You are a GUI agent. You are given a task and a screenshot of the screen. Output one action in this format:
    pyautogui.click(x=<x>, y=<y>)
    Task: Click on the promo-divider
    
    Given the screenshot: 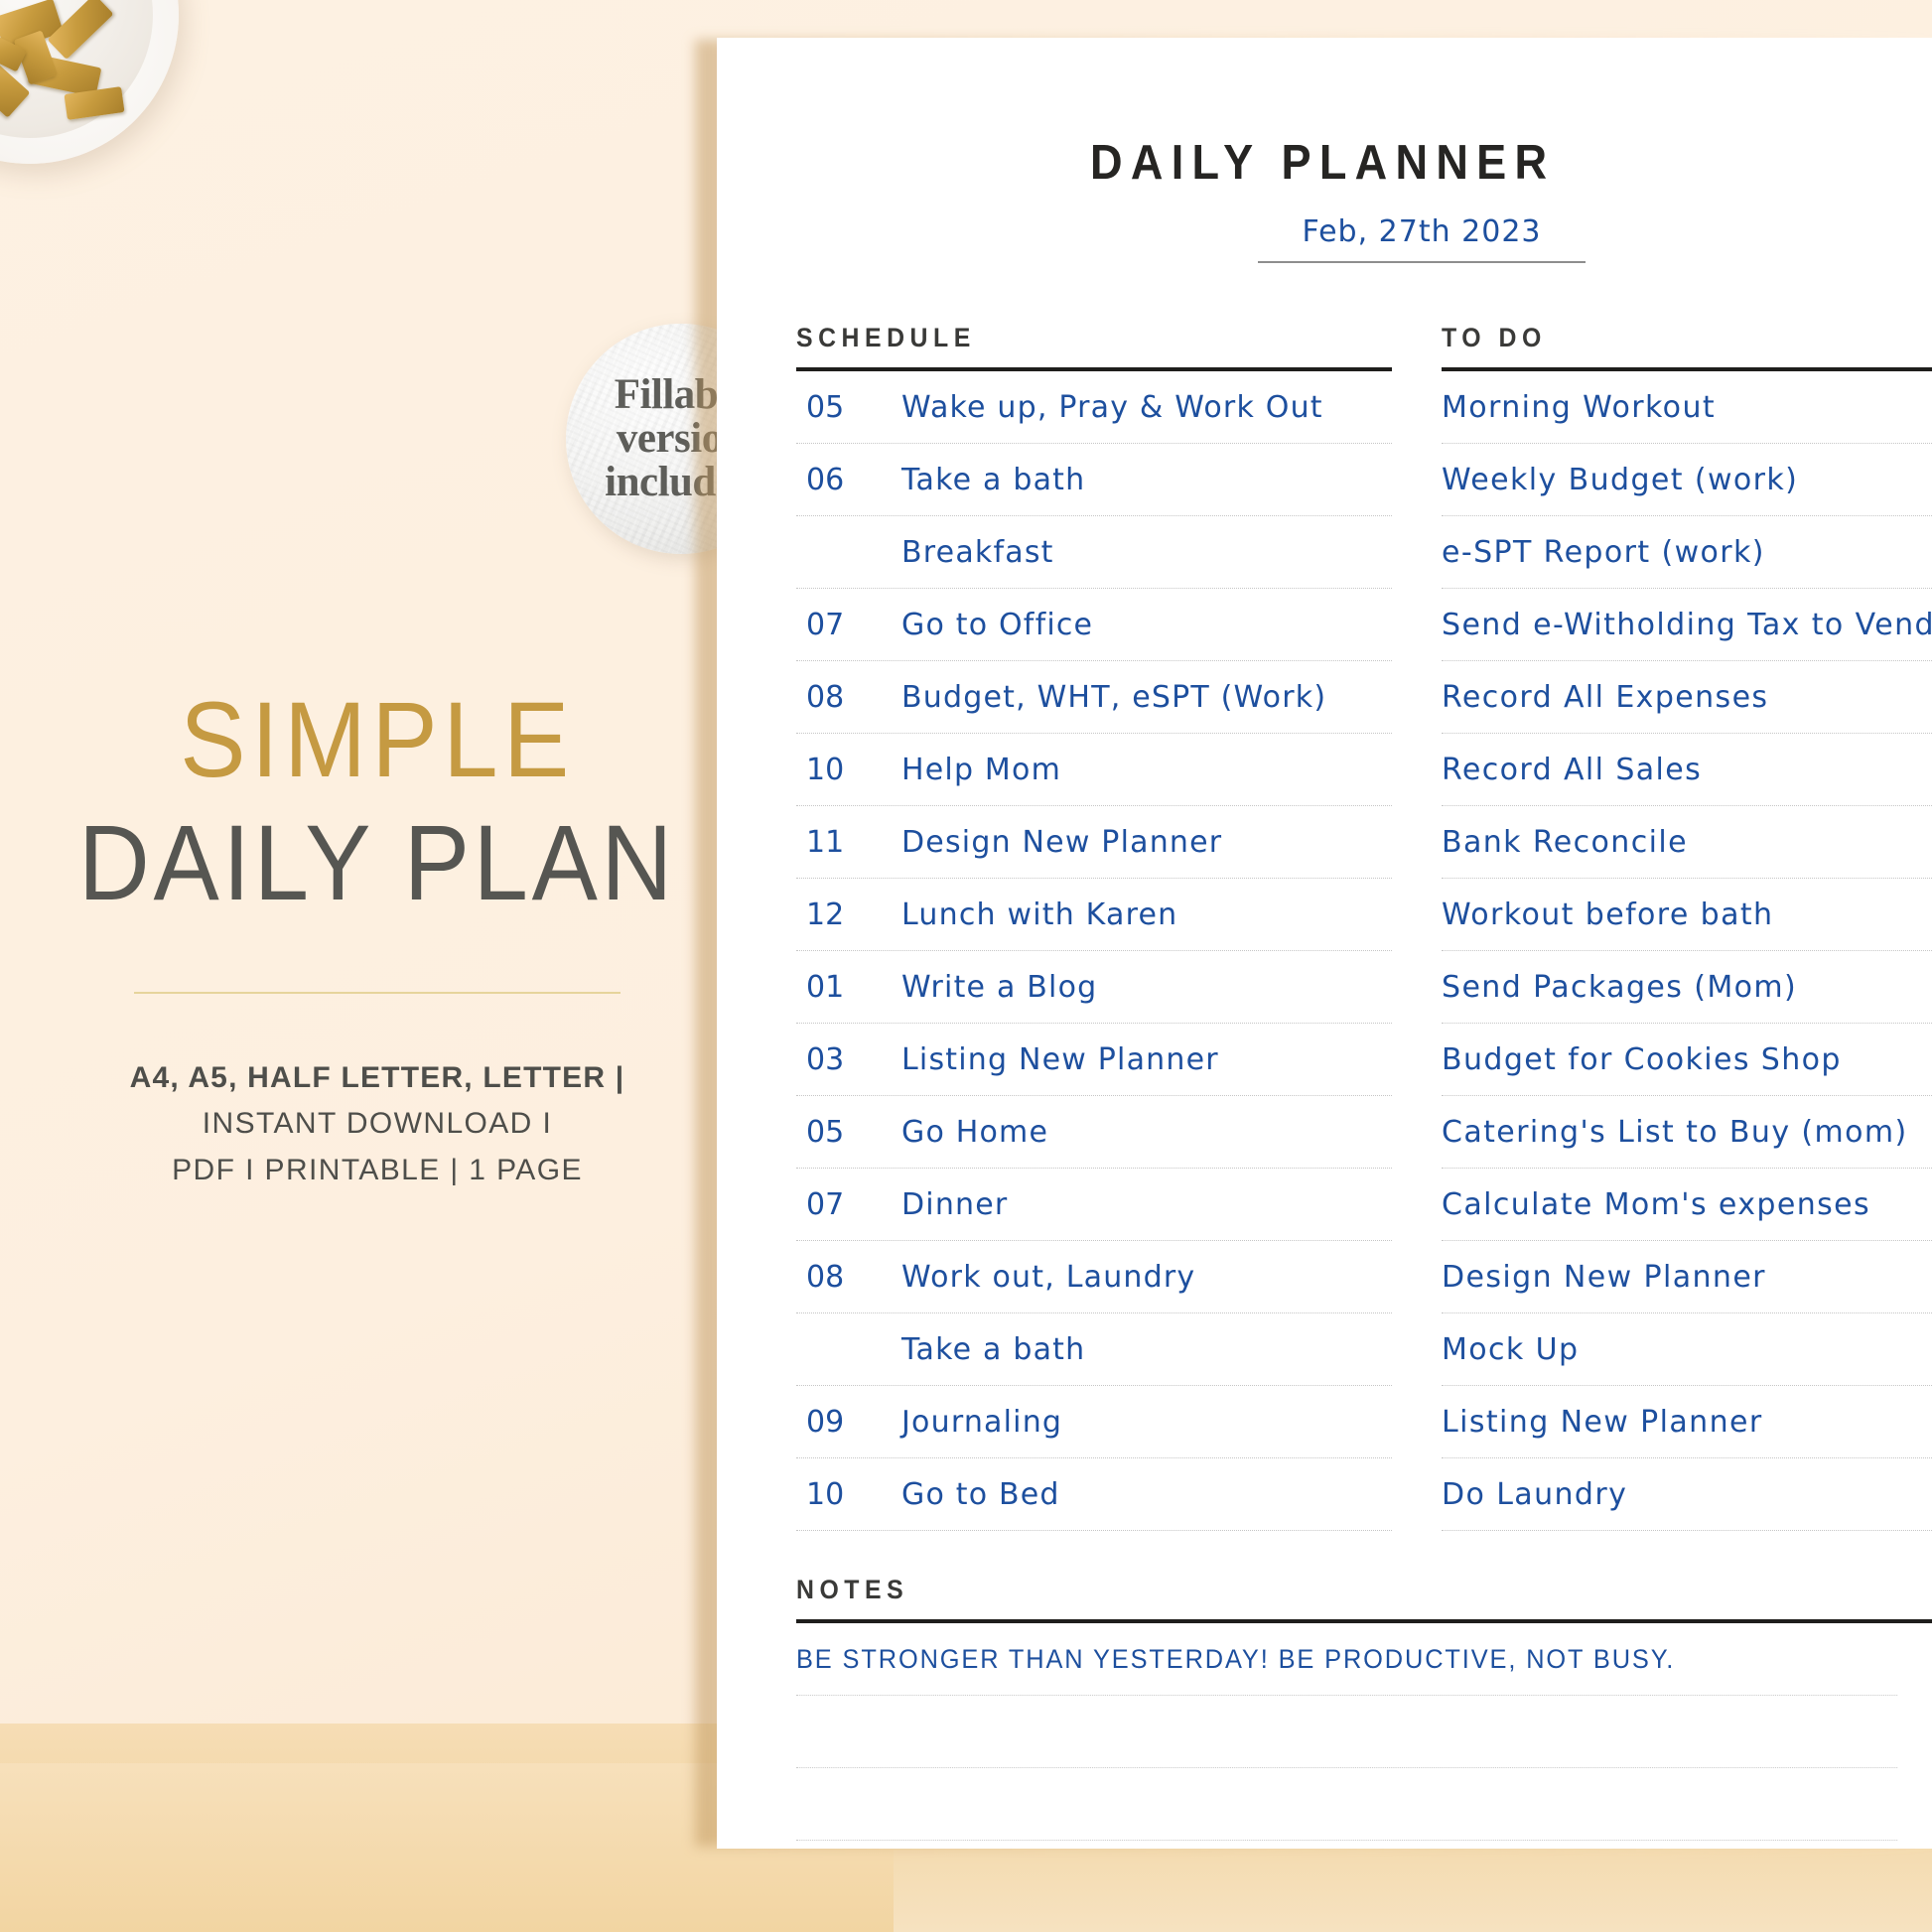 What is the action you would take?
    pyautogui.click(x=377, y=992)
    